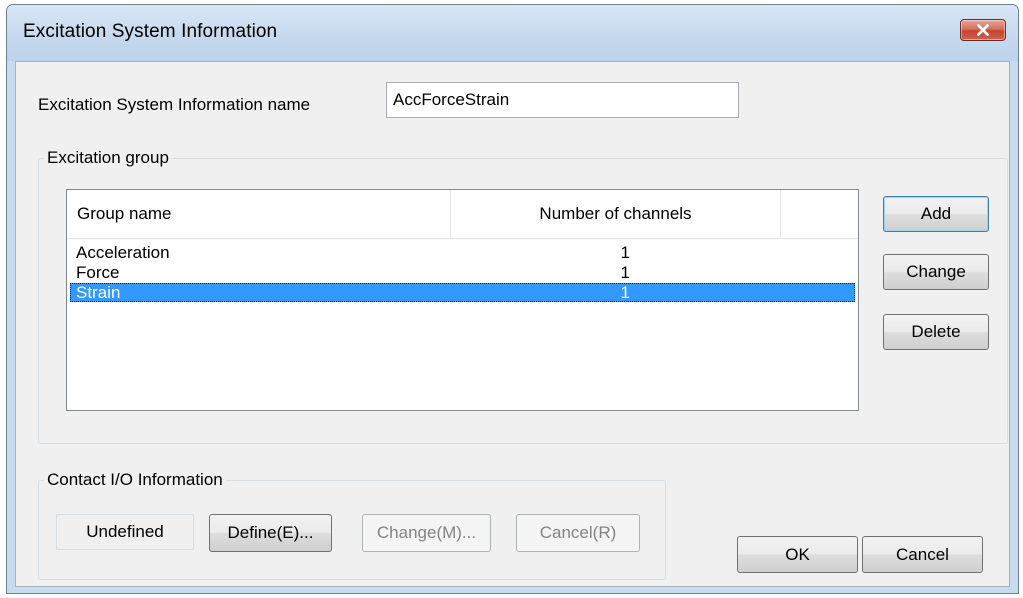 The height and width of the screenshot is (598, 1023). I want to click on contact-io-title: Contact I/O Information, so click(135, 480).